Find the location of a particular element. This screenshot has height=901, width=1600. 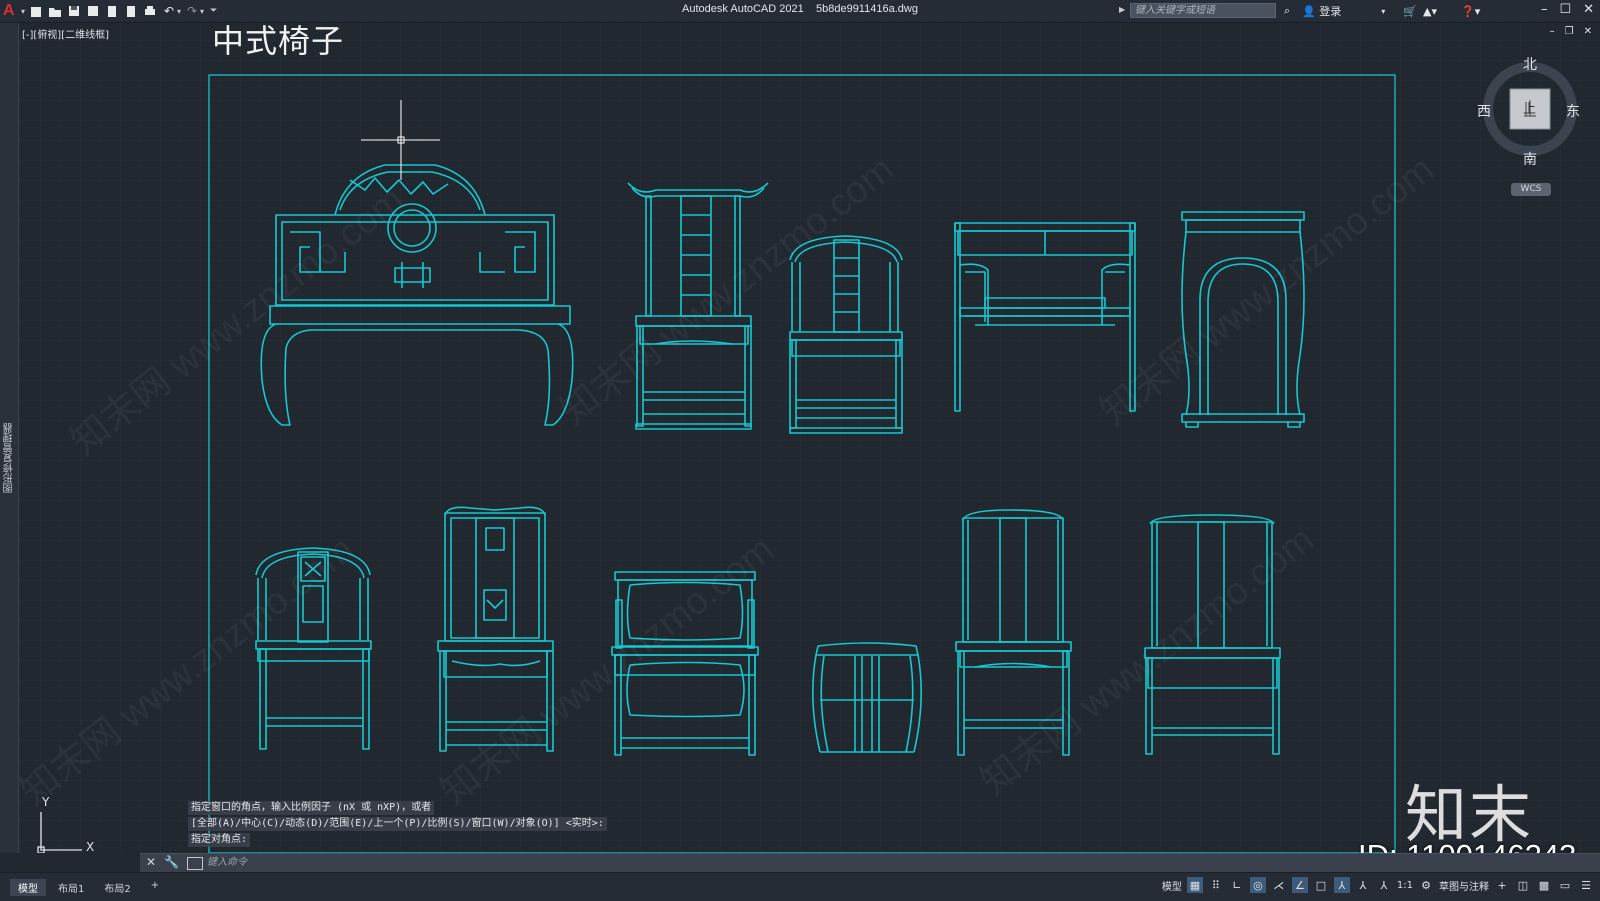

viewcube-face-top: 上 is located at coordinates (1529, 107).